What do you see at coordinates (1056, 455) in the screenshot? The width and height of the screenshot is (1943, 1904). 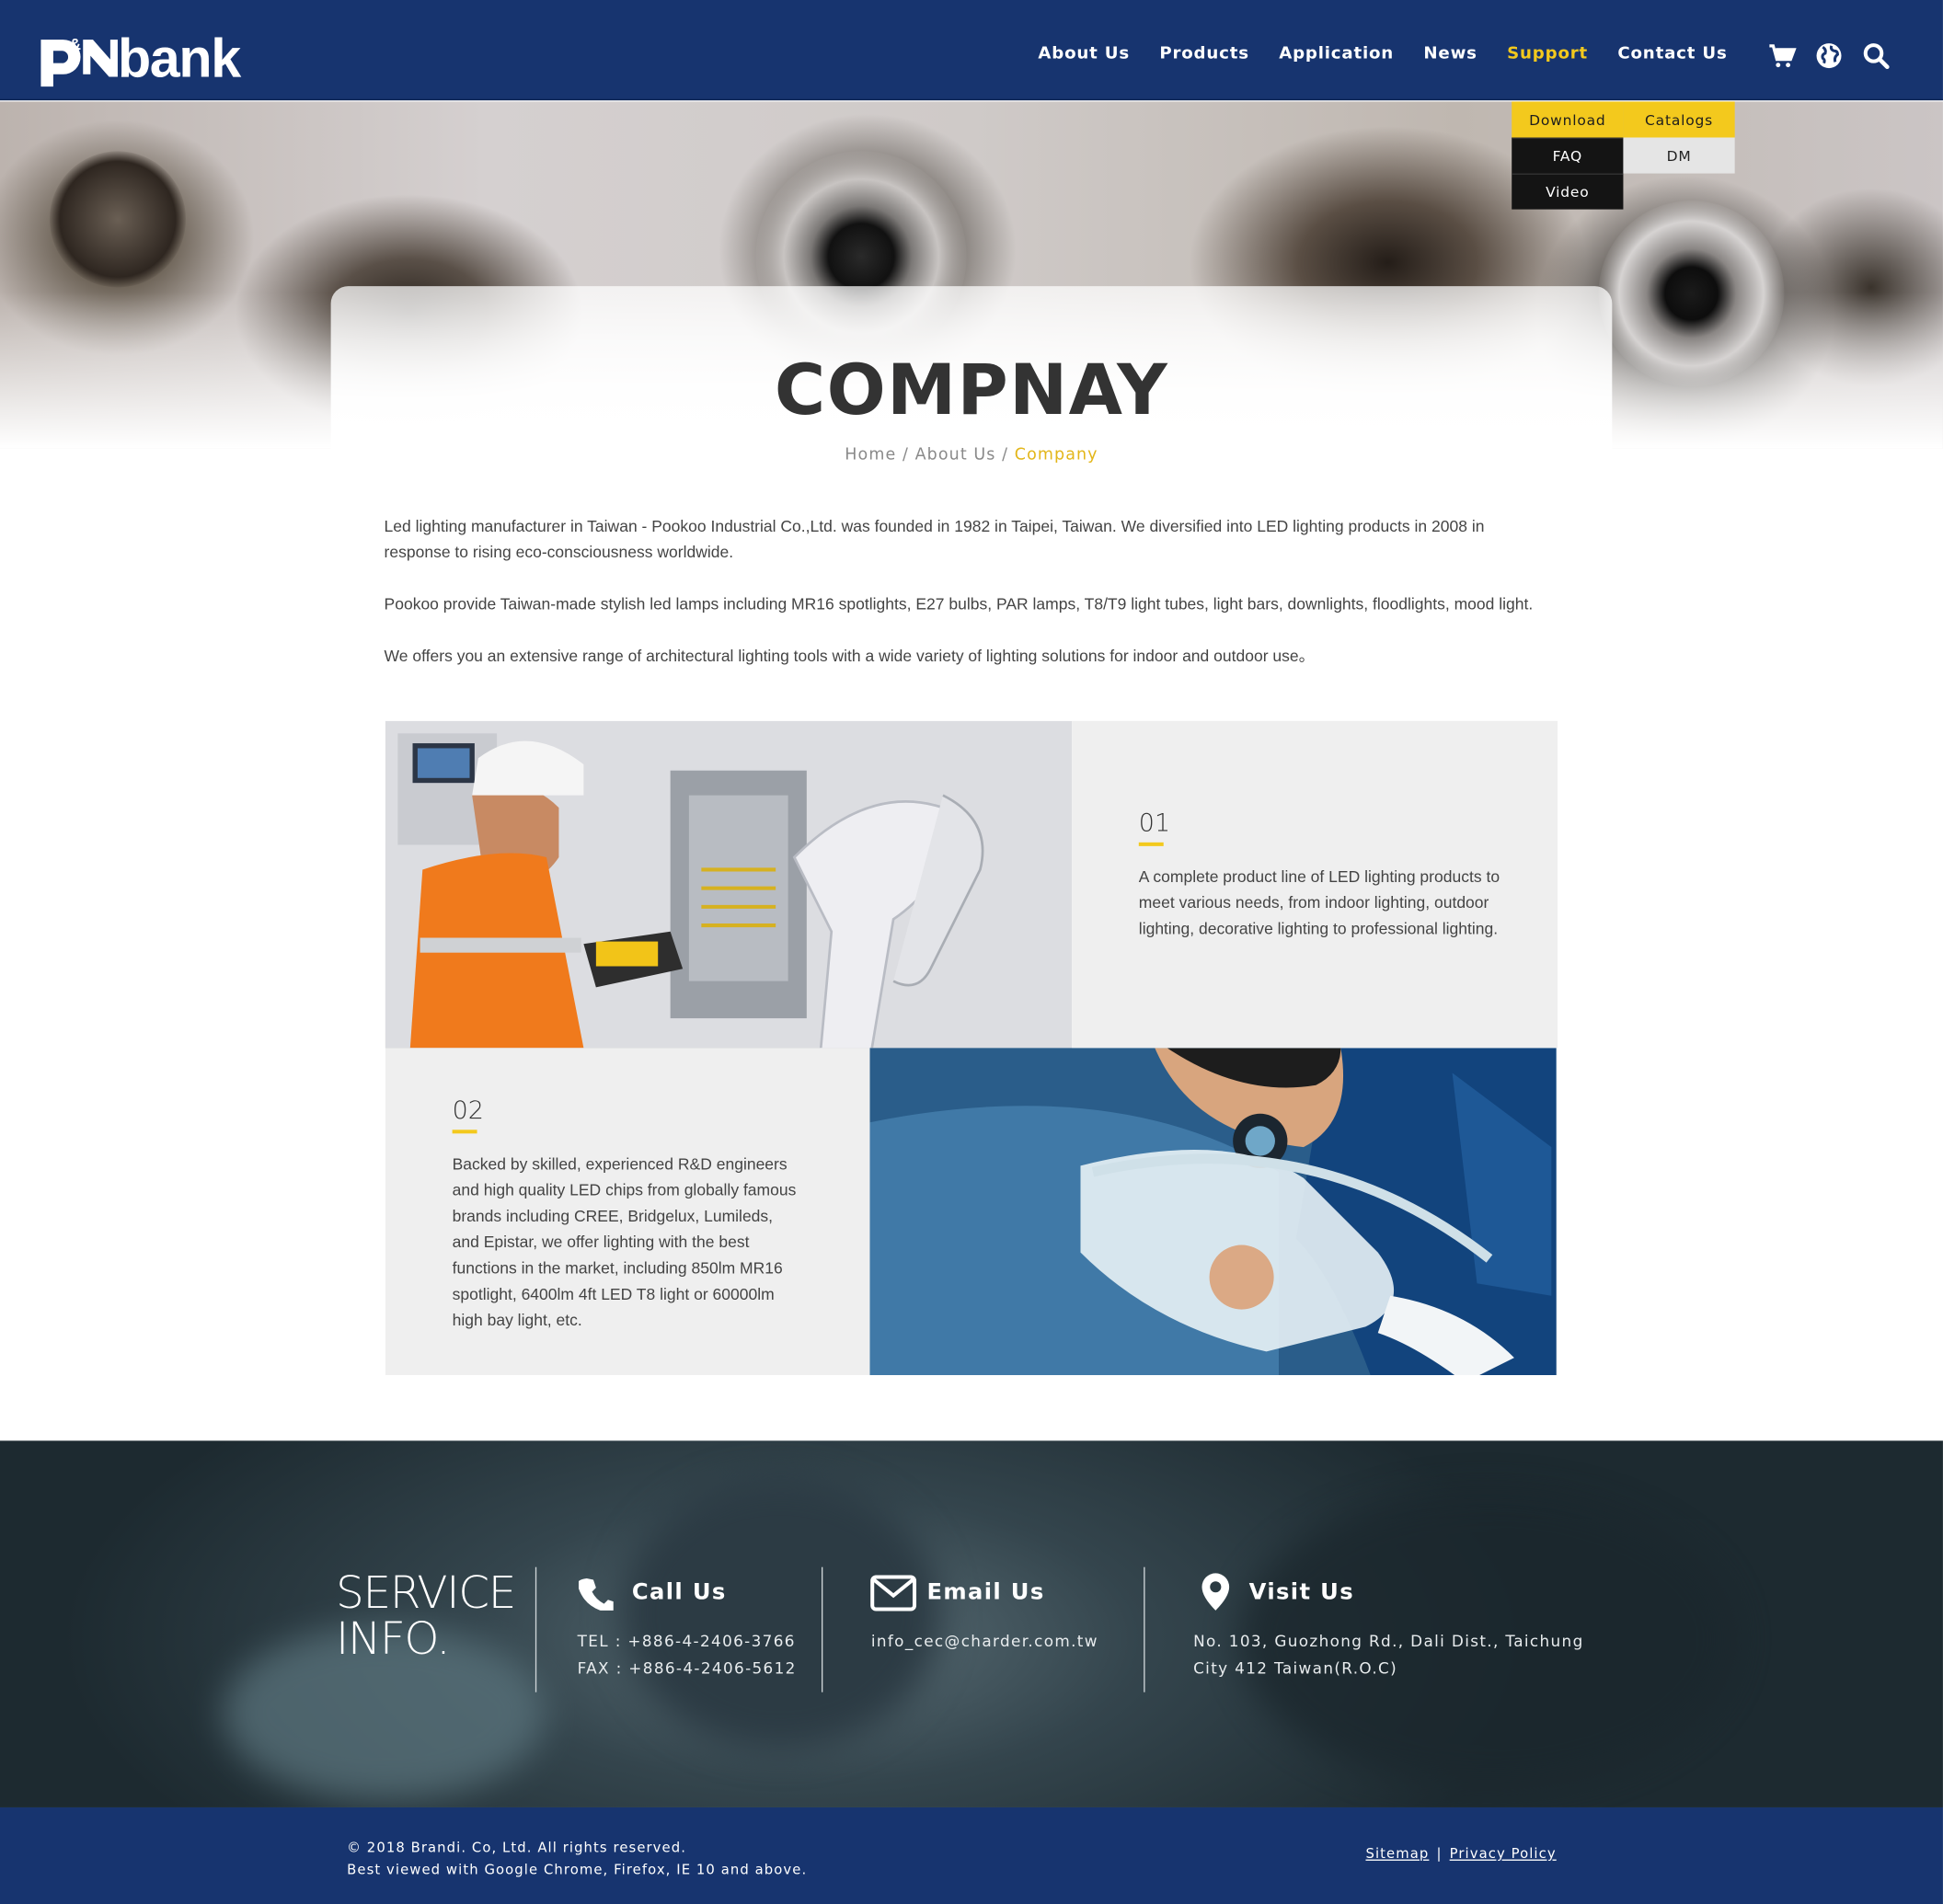 I see `breadcrumb-current: Company` at bounding box center [1056, 455].